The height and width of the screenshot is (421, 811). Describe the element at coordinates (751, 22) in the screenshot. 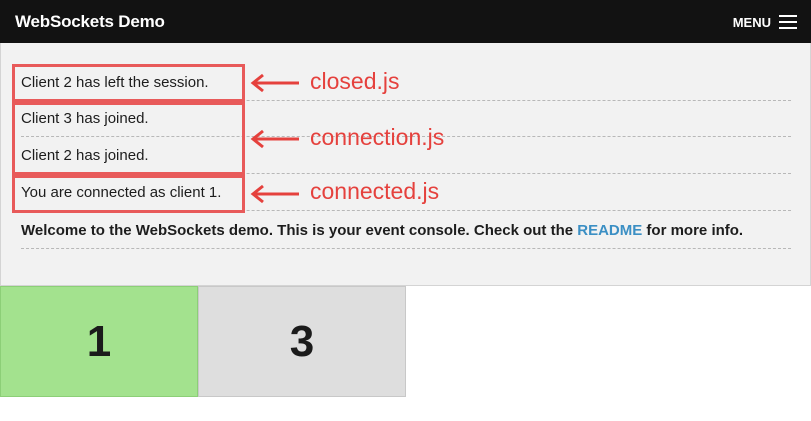

I see `menu-label: MENU` at that location.